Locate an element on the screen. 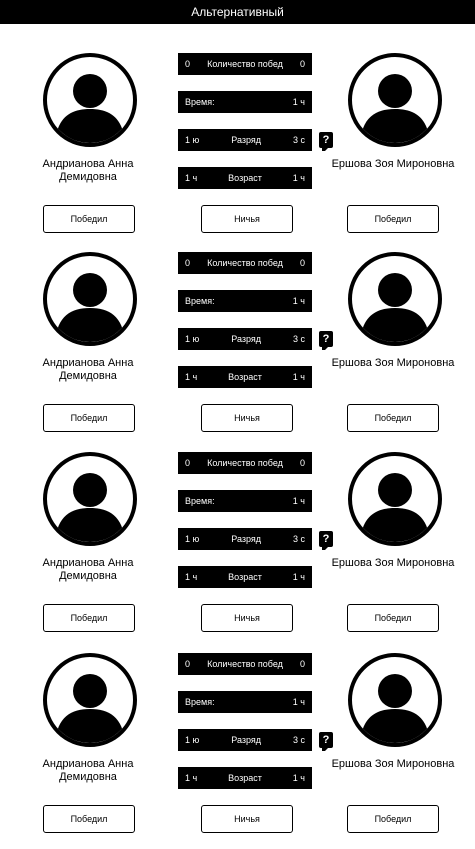  app-title-bar: Альтернативный is located at coordinates (237, 12).